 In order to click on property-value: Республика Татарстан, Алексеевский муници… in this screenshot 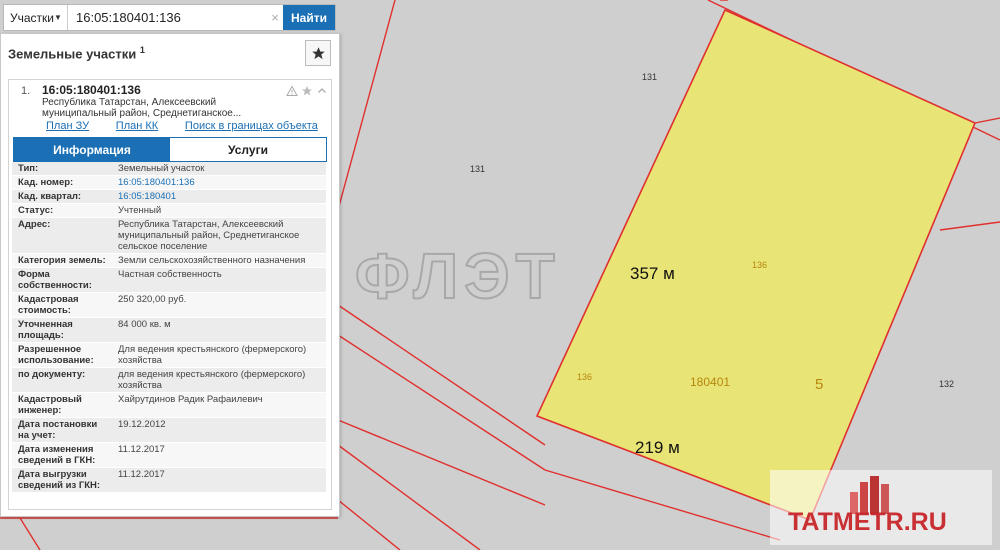, I will do `click(220, 235)`.